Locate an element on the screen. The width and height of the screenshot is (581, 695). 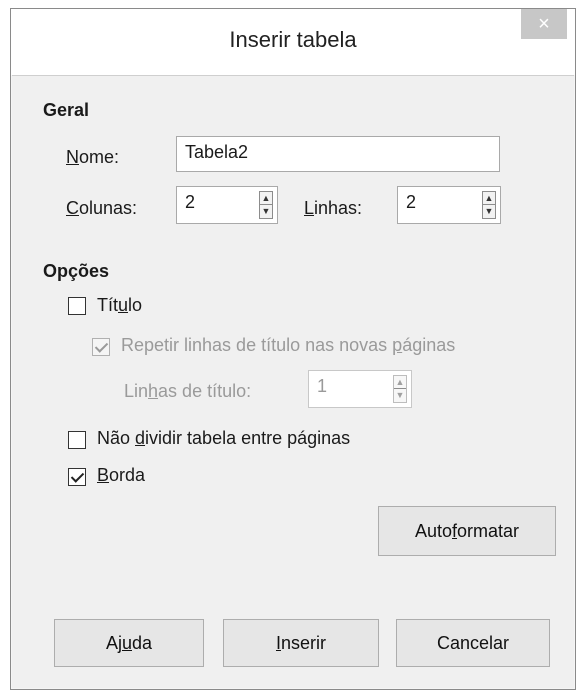
repetir-checkbox is located at coordinates (101, 347).